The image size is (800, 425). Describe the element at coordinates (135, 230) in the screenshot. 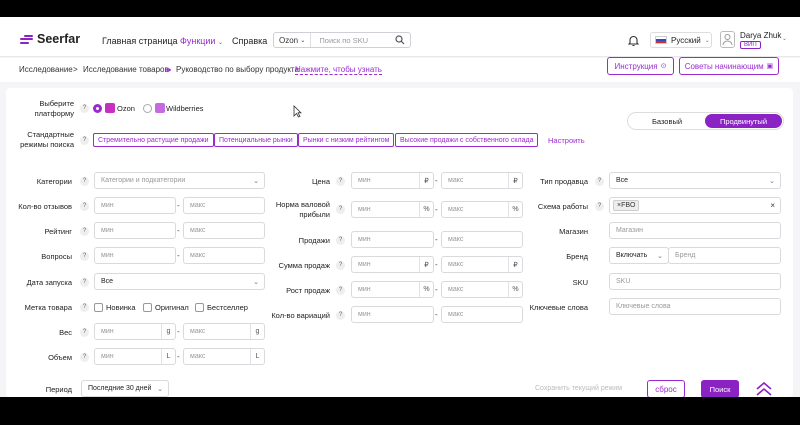

I see `rating-min-input: мин` at that location.